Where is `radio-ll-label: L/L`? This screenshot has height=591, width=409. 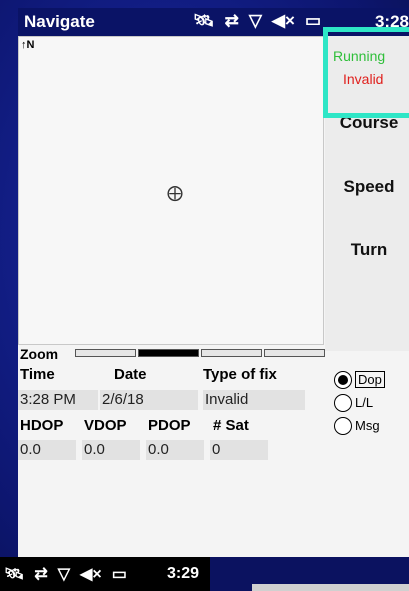
radio-ll-label: L/L is located at coordinates (364, 402).